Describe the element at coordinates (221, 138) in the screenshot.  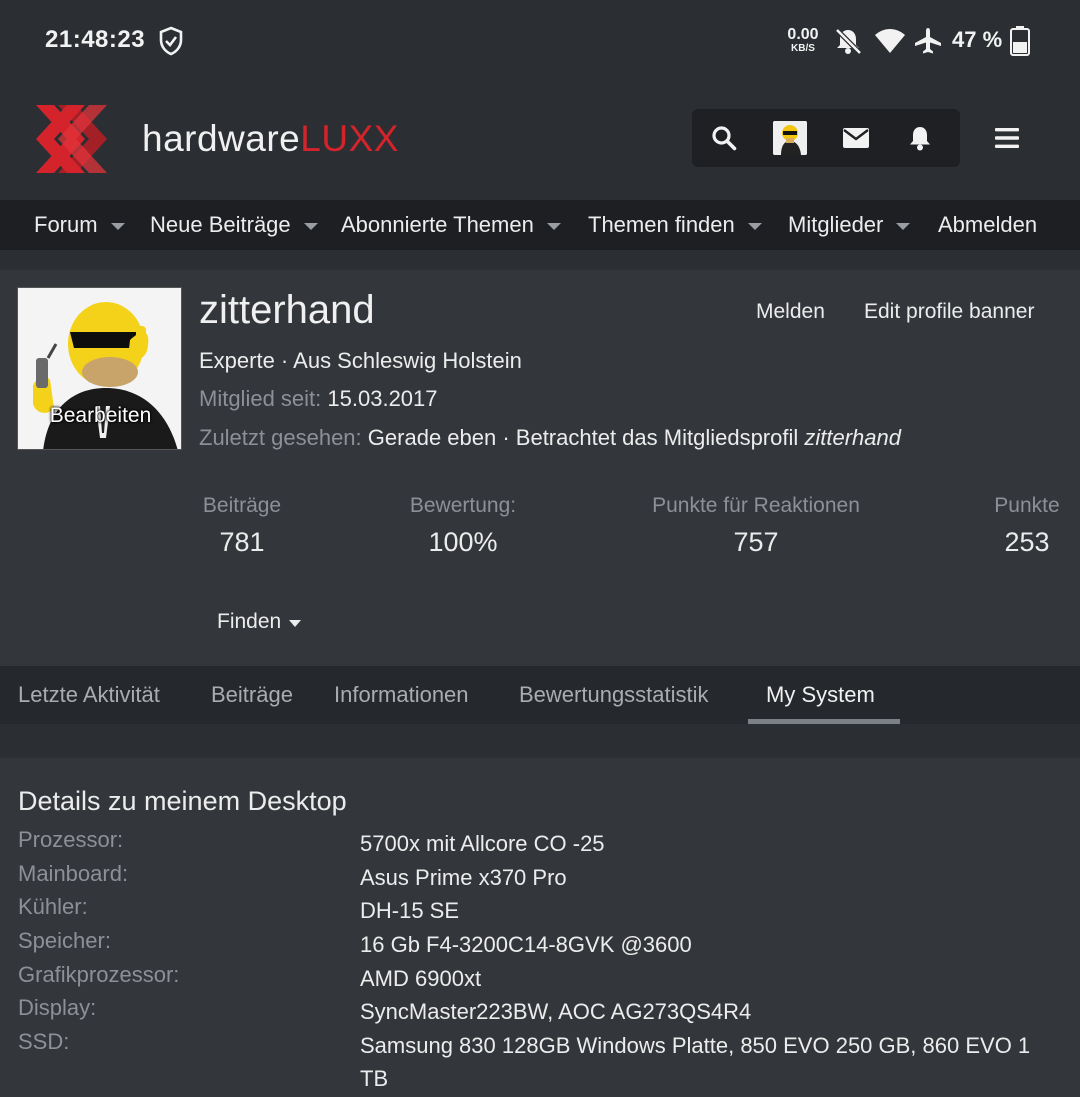
I see `logo-text-main: hardware` at that location.